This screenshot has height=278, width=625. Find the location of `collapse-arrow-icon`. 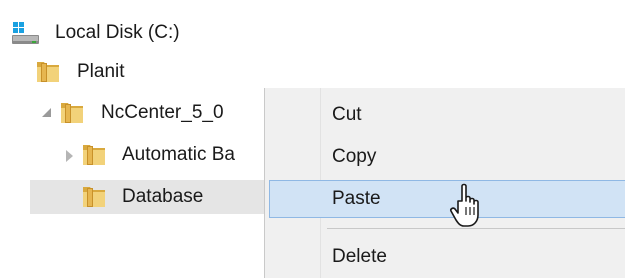

collapse-arrow-icon is located at coordinates (69, 156).